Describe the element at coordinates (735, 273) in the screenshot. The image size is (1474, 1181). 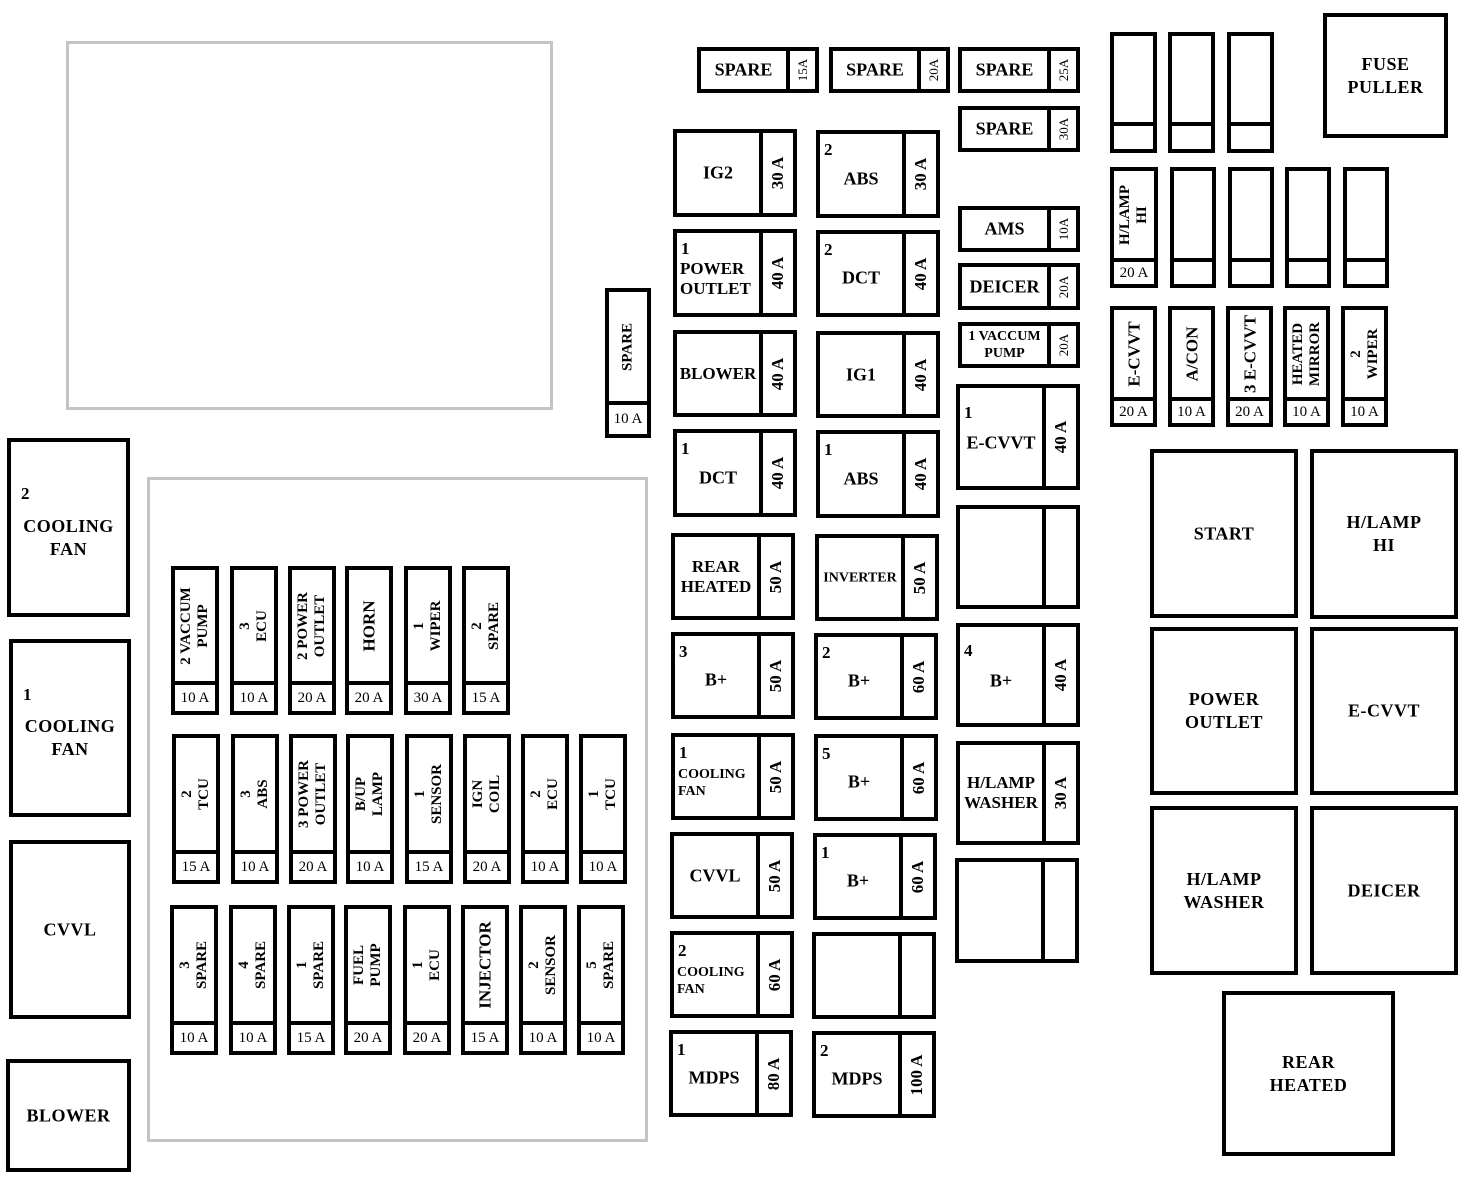
I see `fuse: 1 POWER OUTLET 40 A` at that location.